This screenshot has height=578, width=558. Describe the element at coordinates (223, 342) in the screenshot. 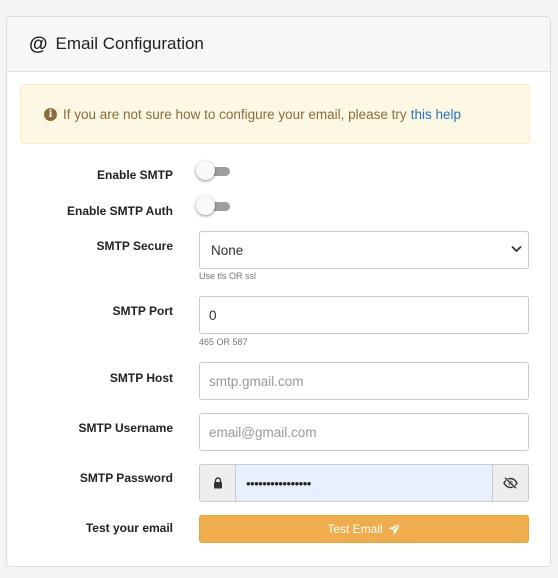

I see `smtp-port-help: 465 OR 587` at that location.